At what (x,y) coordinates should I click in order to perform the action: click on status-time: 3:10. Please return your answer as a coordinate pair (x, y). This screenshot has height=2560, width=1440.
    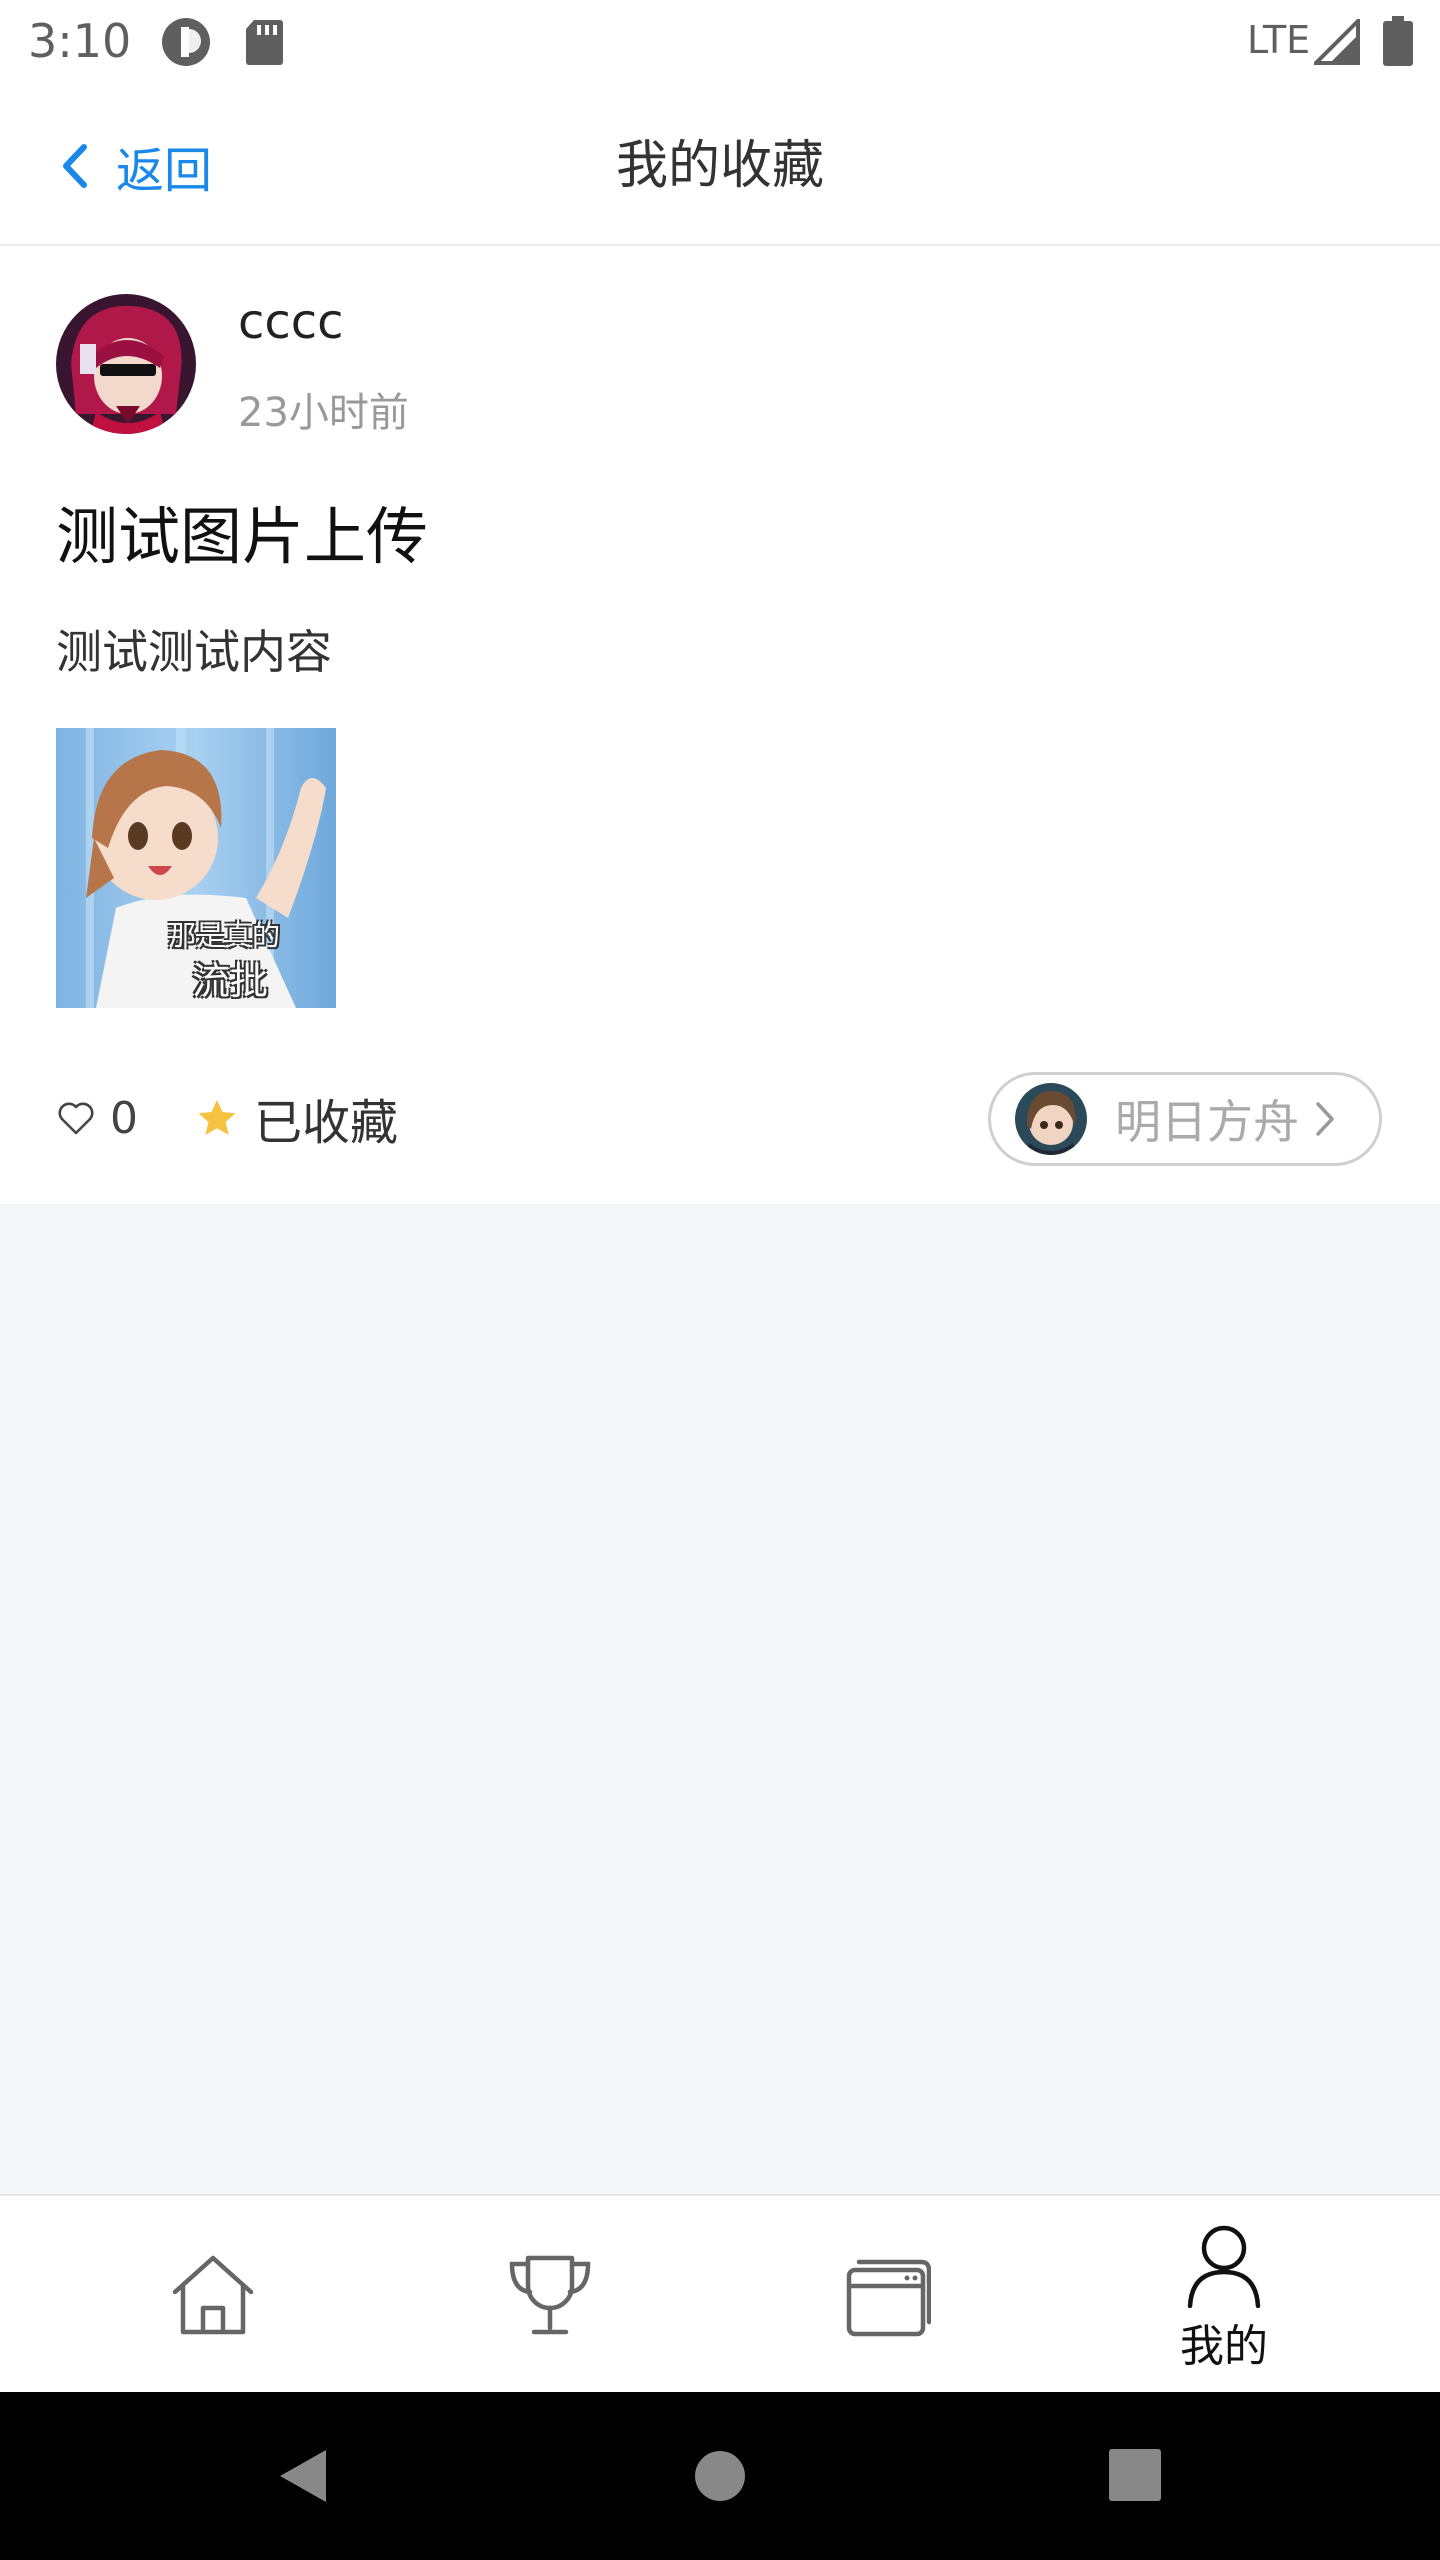
    Looking at the image, I should click on (80, 41).